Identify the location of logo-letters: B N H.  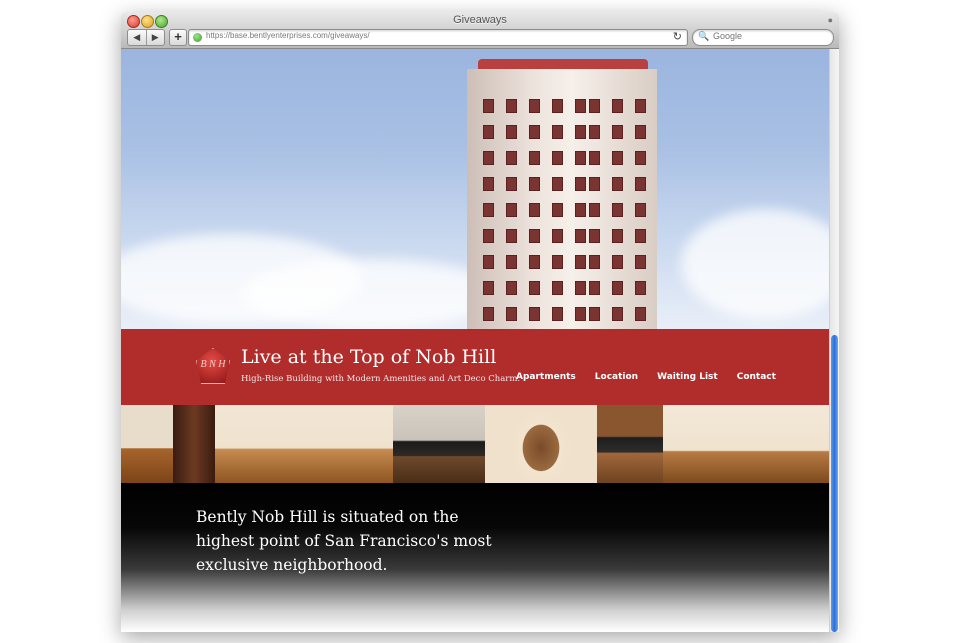
(213, 364).